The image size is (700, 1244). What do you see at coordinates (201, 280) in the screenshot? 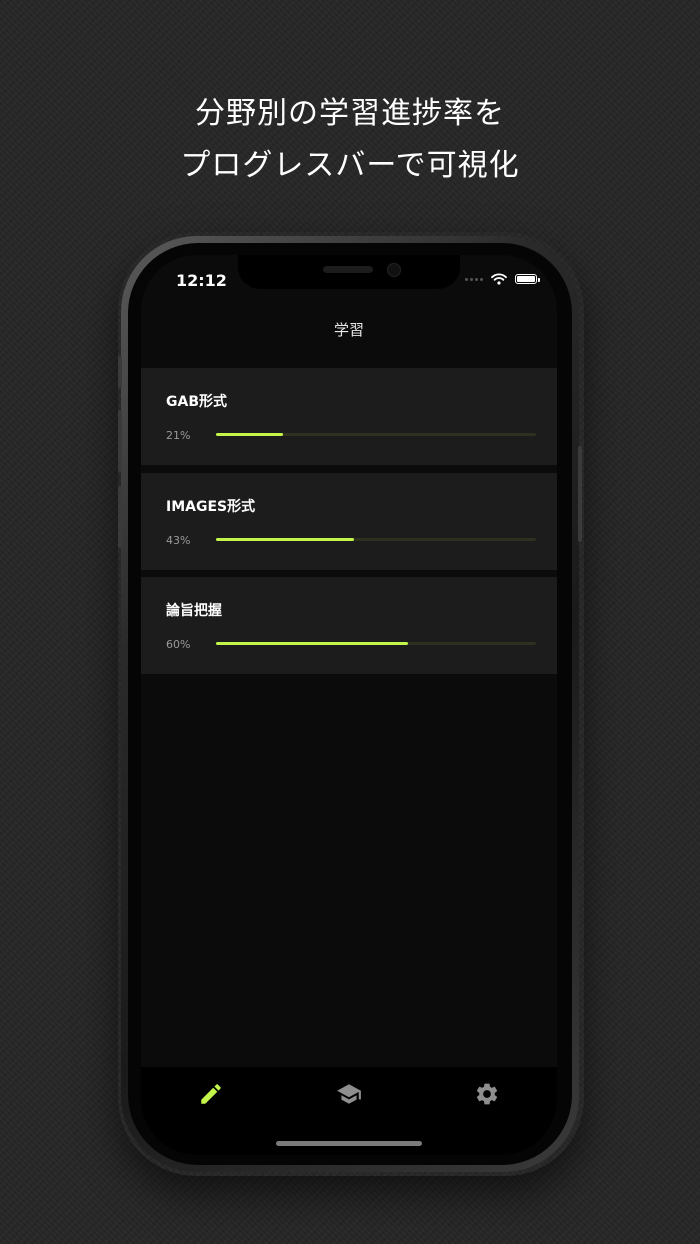
I see `status-time: 12:12` at bounding box center [201, 280].